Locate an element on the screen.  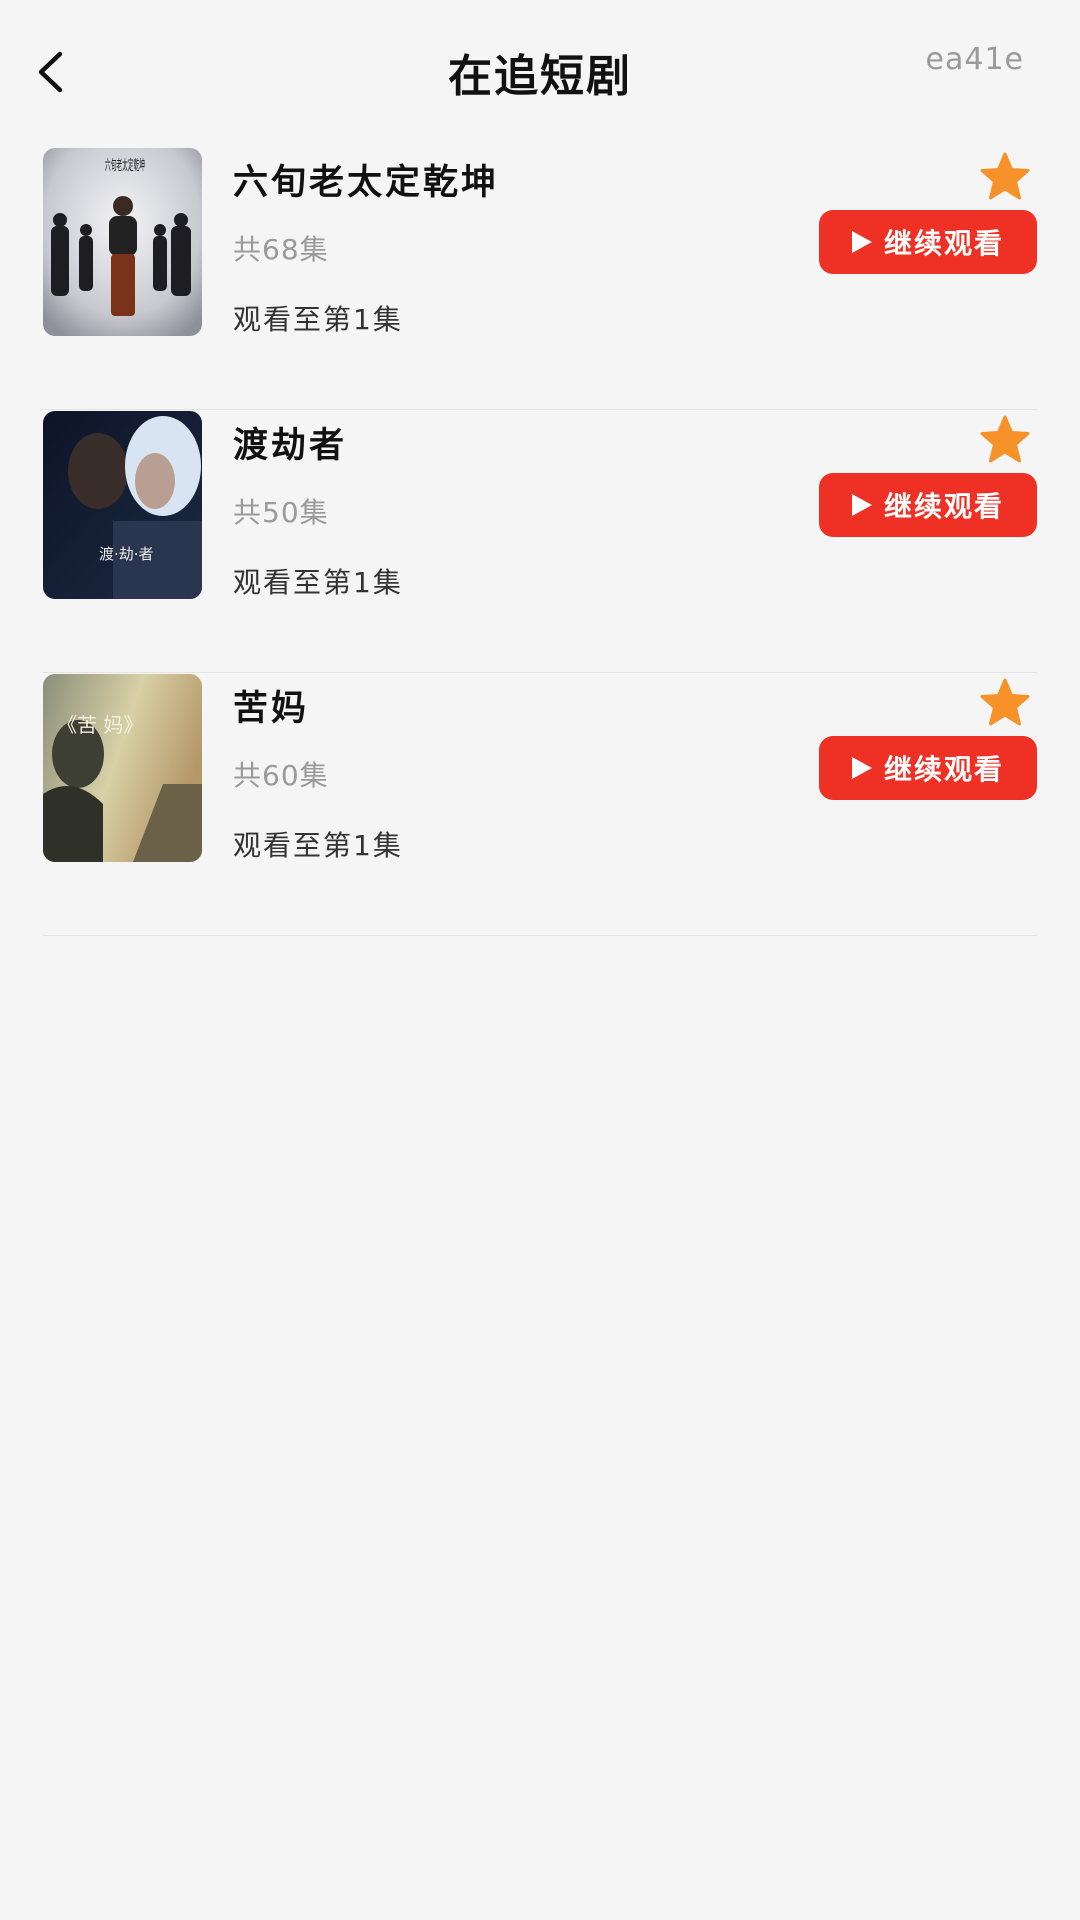
header: 在追短剧 ea41e is located at coordinates (540, 70).